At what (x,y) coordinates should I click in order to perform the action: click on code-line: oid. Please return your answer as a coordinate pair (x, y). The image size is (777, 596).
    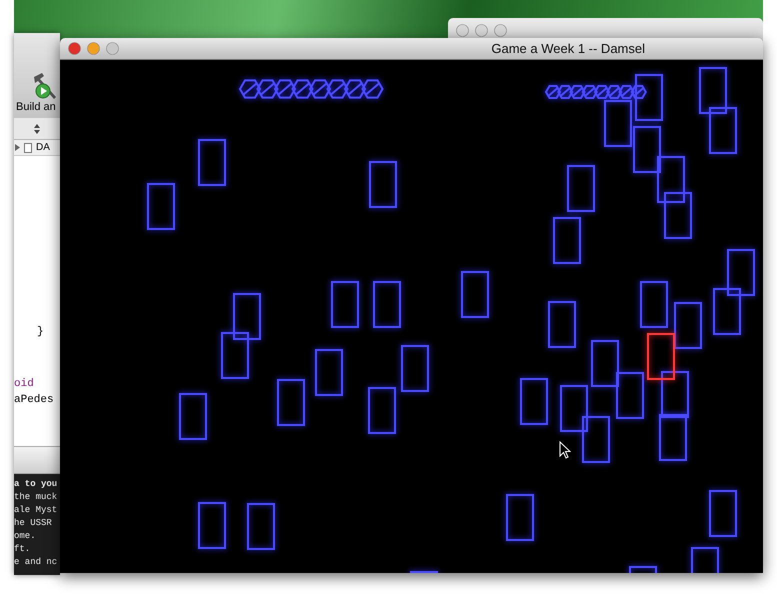
    Looking at the image, I should click on (24, 384).